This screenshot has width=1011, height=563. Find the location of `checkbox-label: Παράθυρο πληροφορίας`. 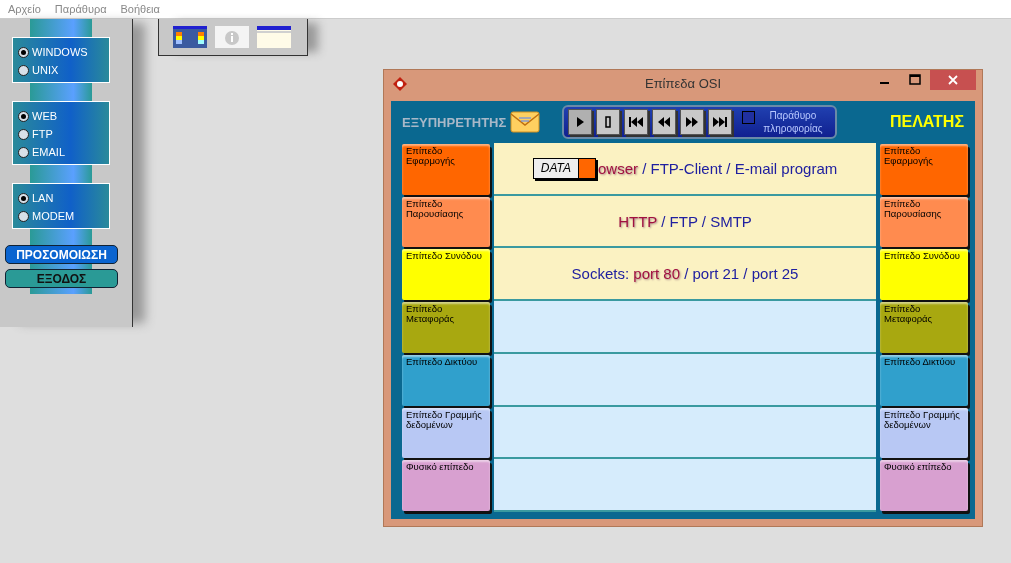

checkbox-label: Παράθυρο πληροφορίας is located at coordinates (793, 122).